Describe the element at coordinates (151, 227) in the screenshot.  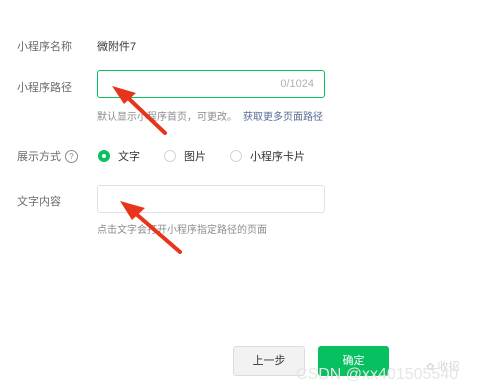
I see `arrow-to-text-input-icon` at that location.